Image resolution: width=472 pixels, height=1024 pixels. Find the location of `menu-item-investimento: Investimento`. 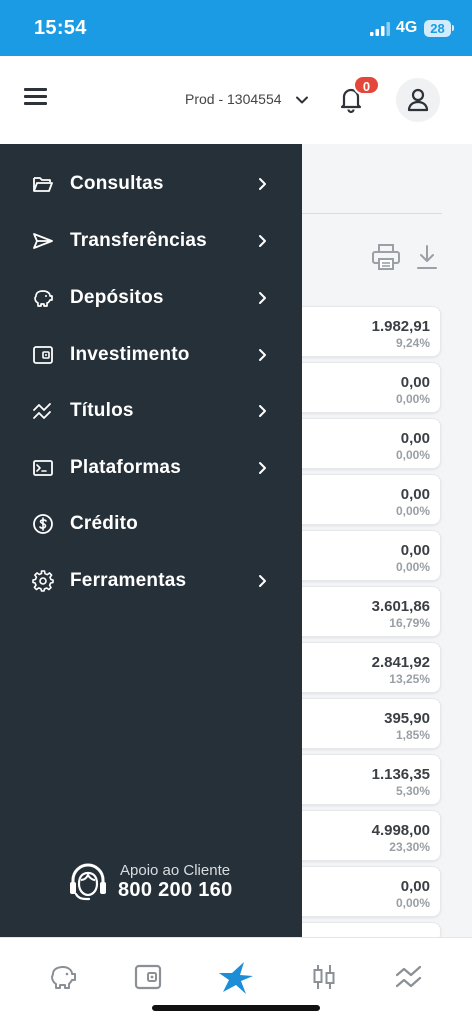

menu-item-investimento: Investimento is located at coordinates (151, 355).